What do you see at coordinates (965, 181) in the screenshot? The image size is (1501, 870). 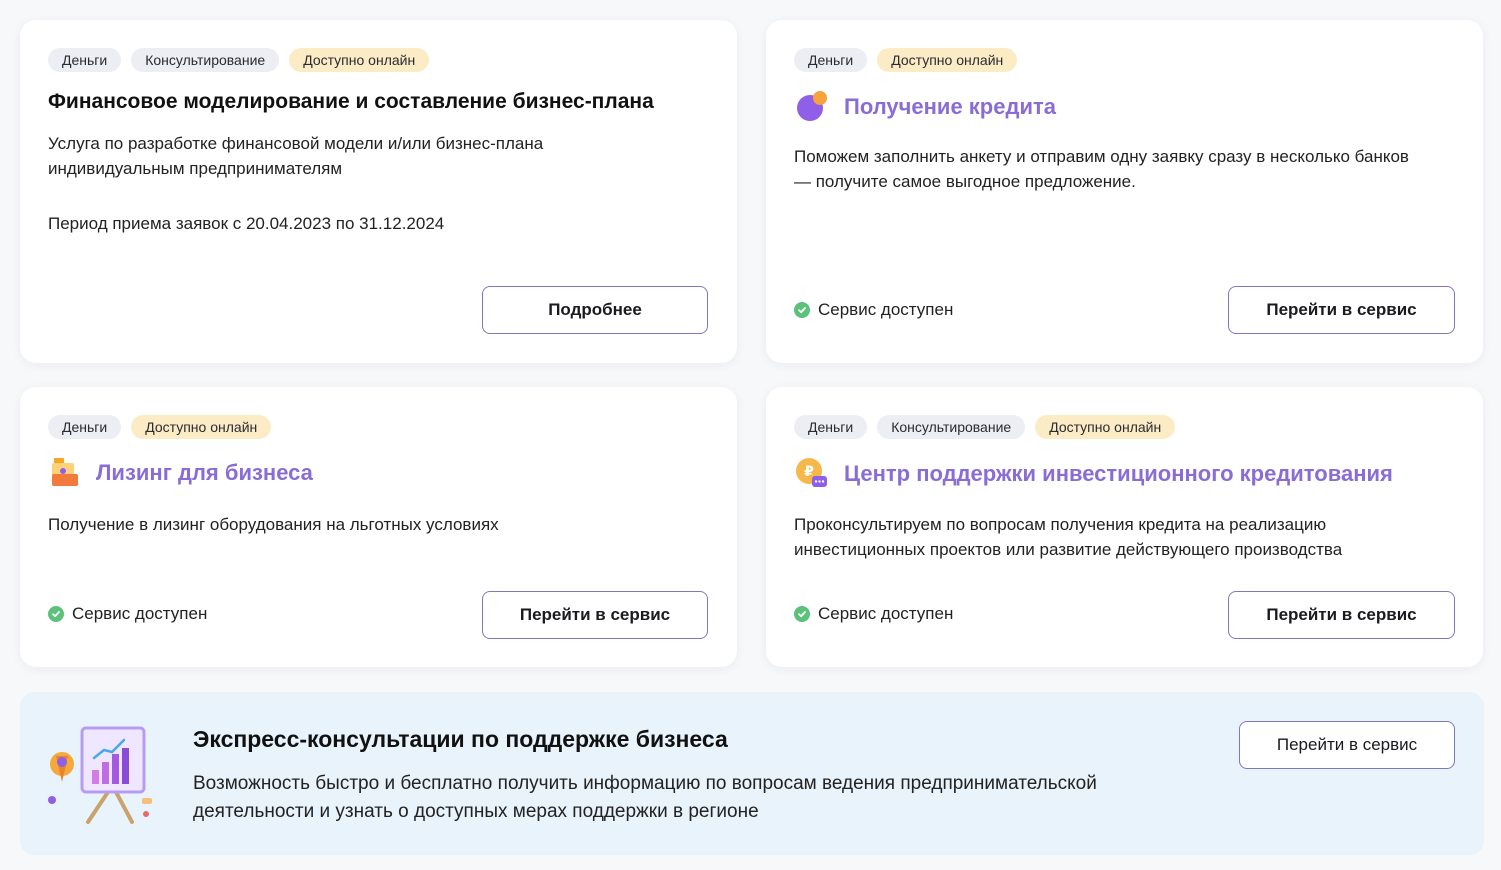 I see `card-description-line: — получите самое выгодное предложение.` at bounding box center [965, 181].